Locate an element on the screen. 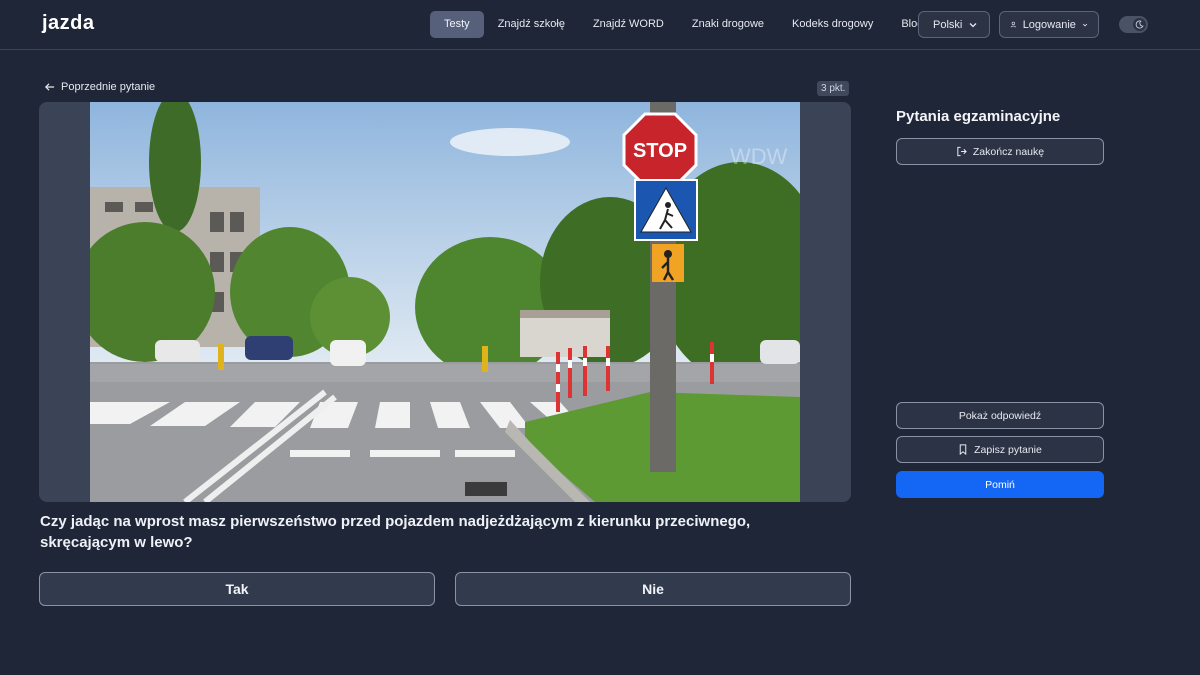 This screenshot has width=1200, height=675. finish-learning-button: Zakończ naukę is located at coordinates (1000, 151).